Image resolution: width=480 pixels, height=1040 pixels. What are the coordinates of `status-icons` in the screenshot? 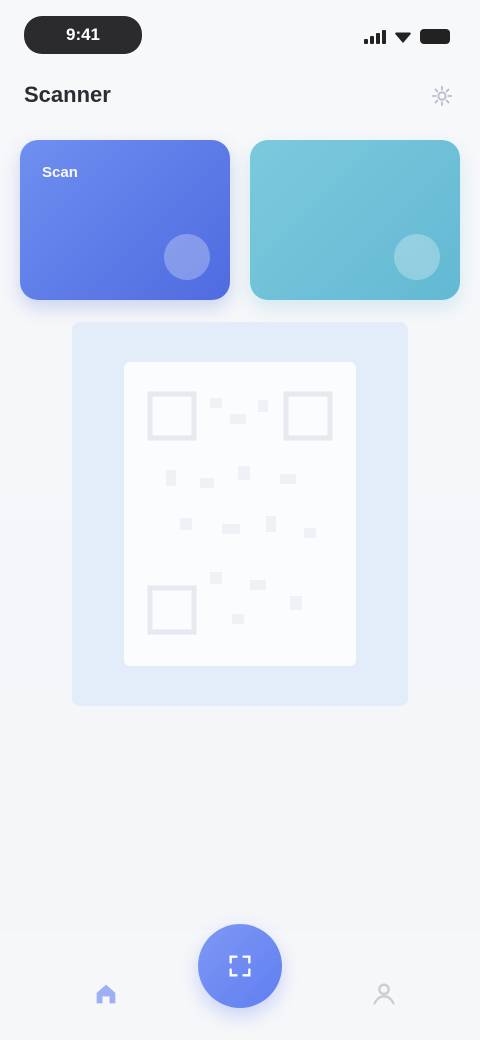 It's located at (407, 36).